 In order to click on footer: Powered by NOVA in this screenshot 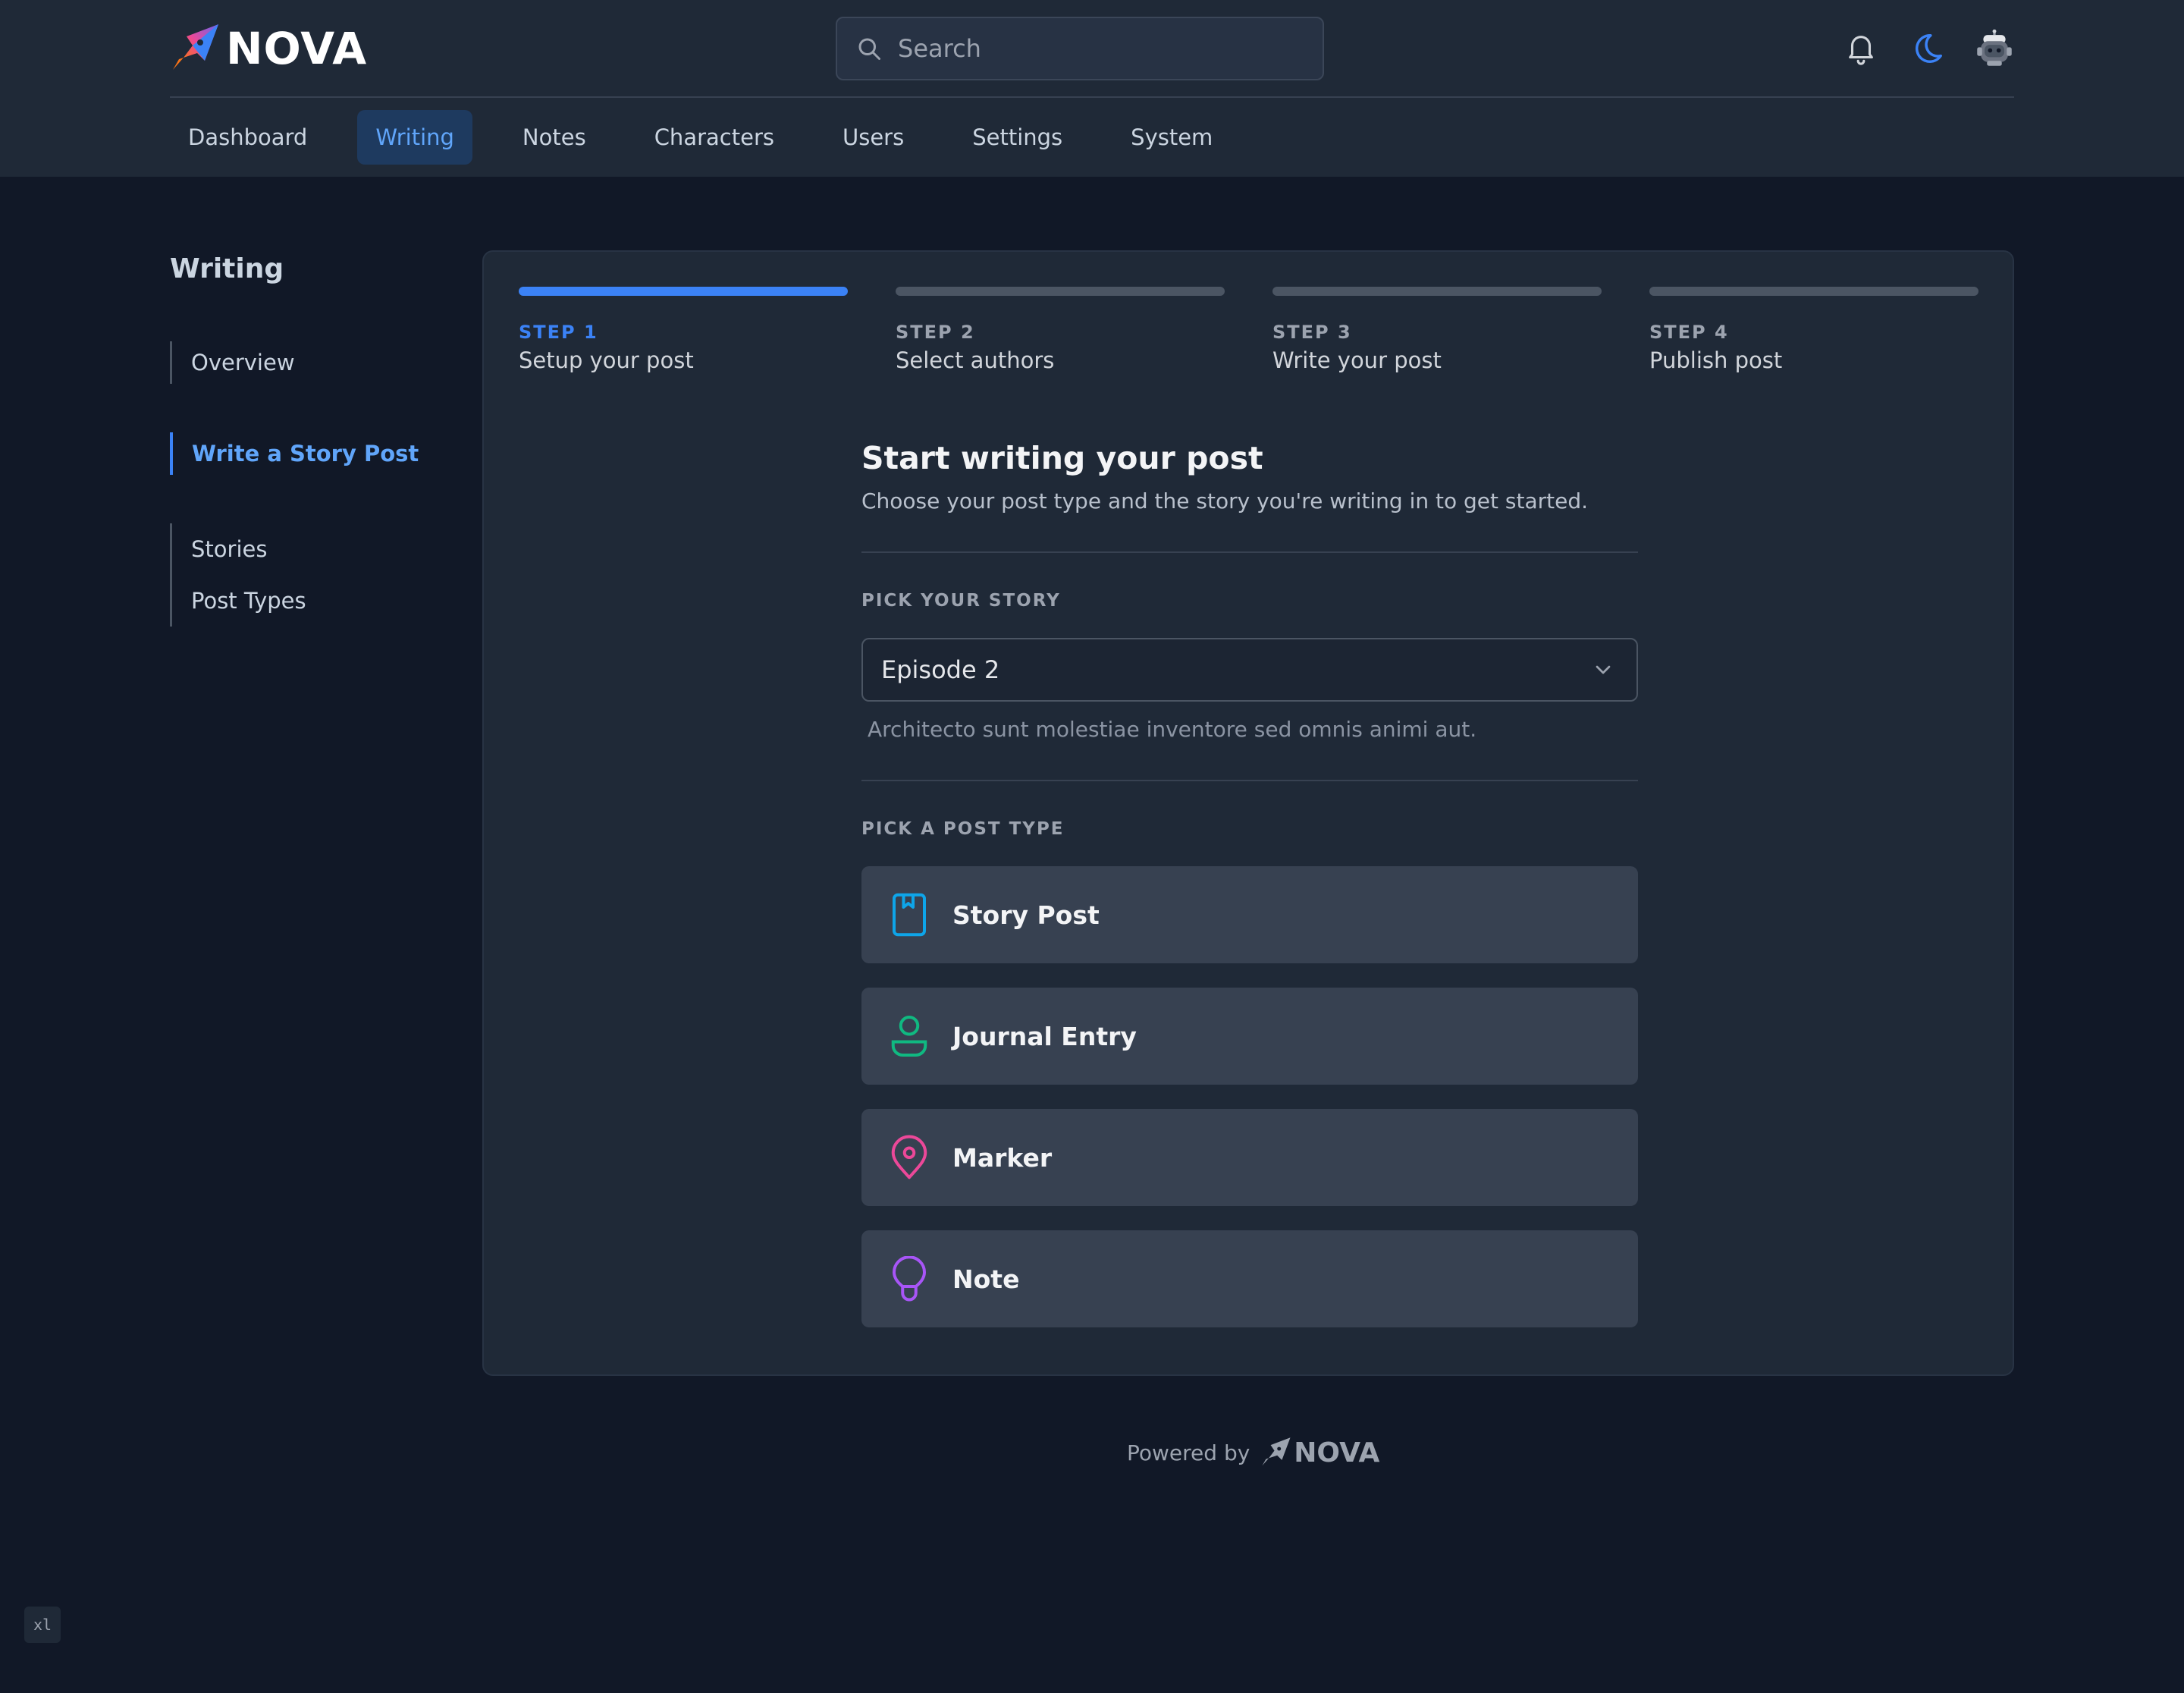, I will do `click(1253, 1453)`.